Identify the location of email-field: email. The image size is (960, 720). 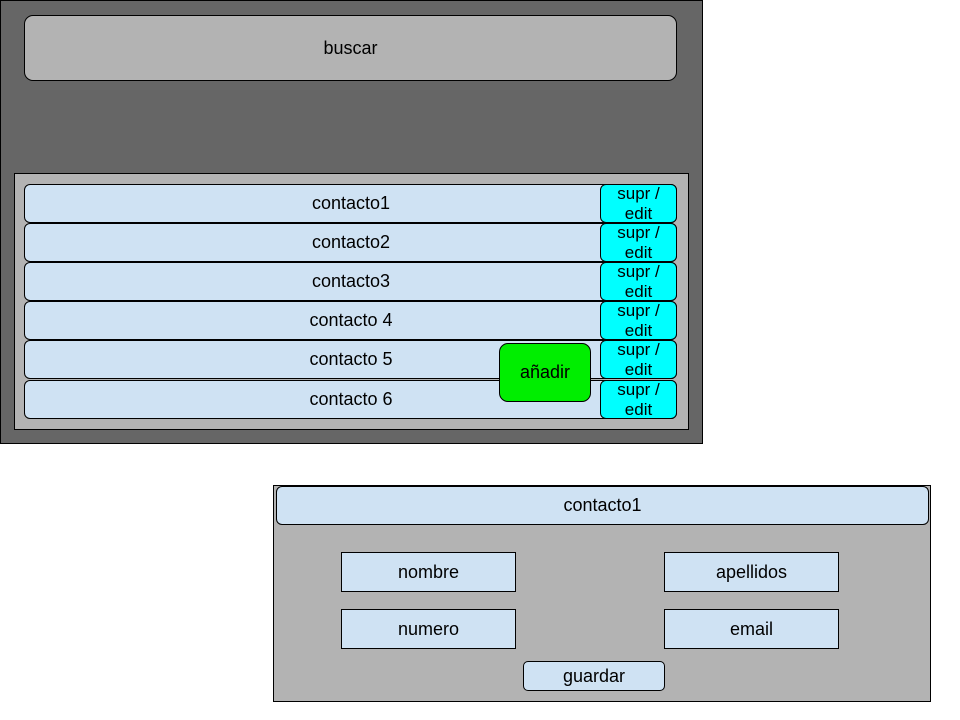
(751, 629).